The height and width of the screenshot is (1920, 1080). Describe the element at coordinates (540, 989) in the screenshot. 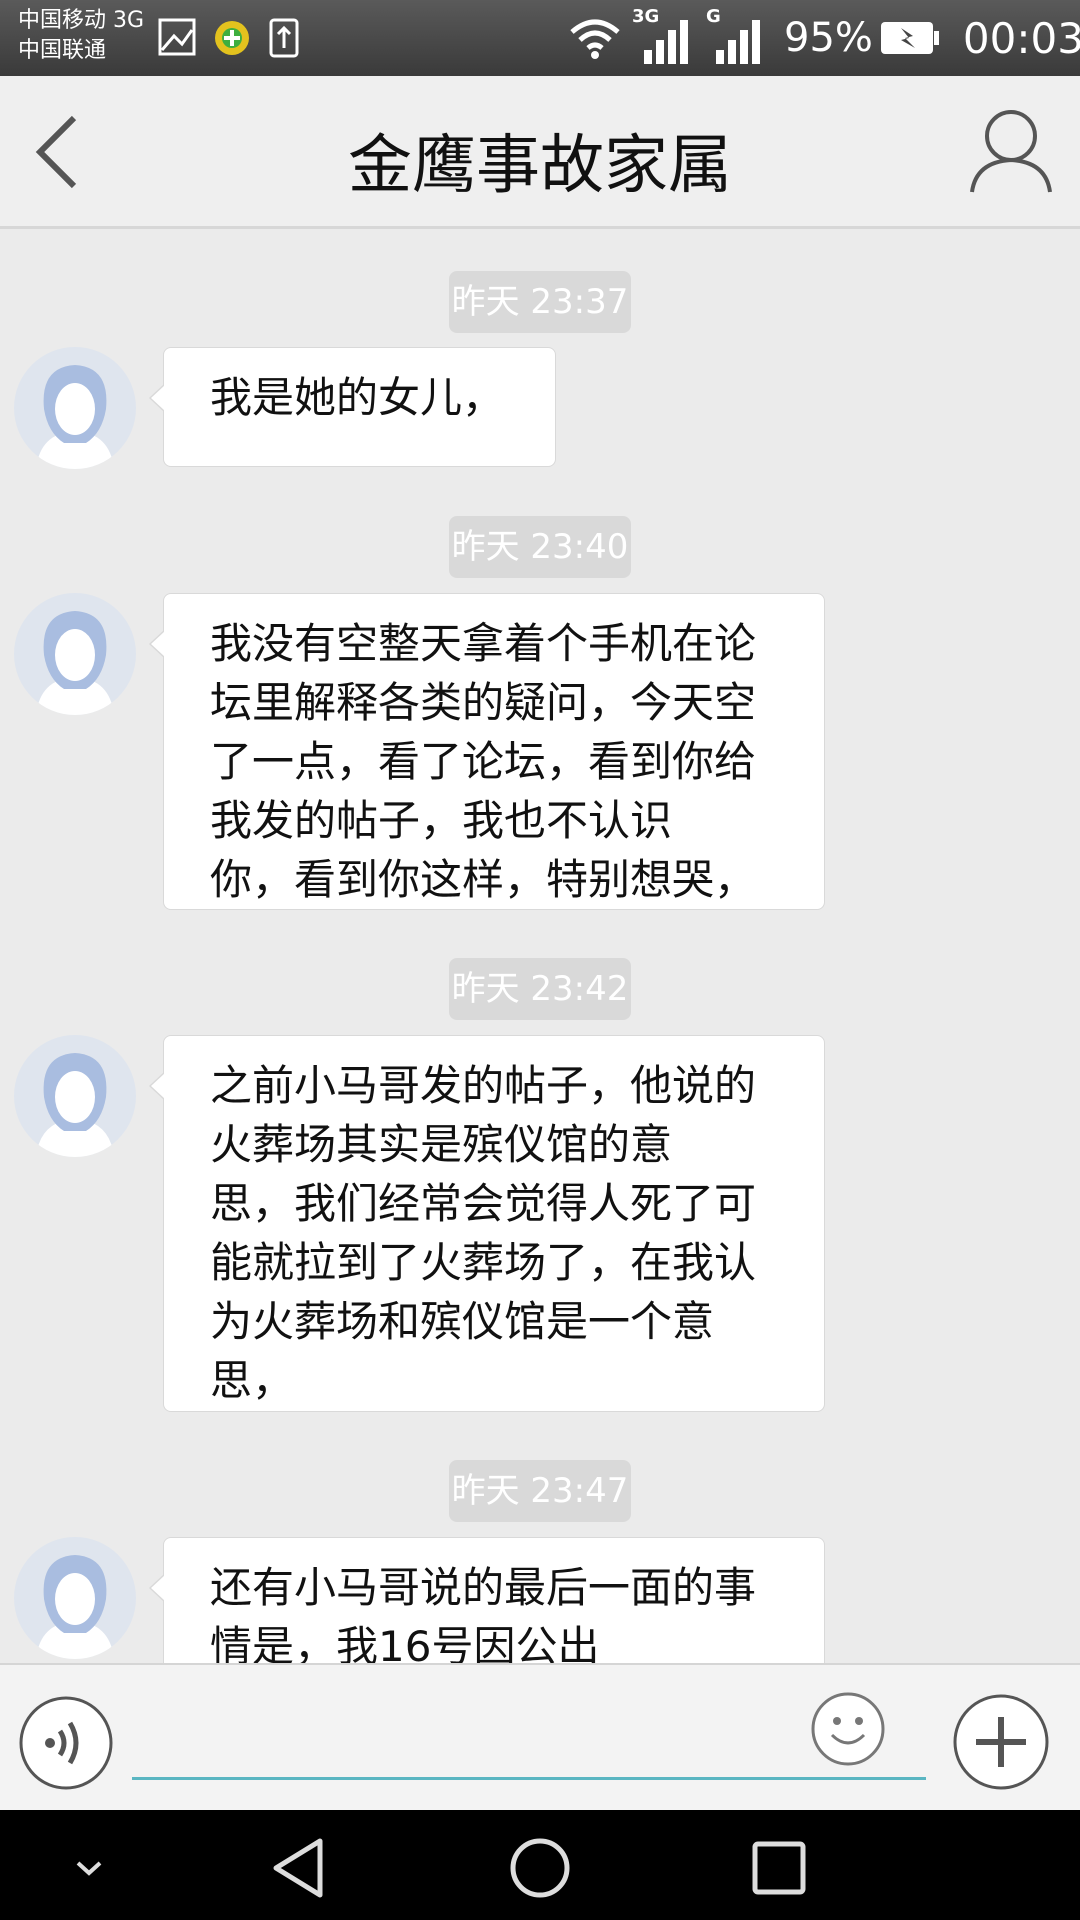

I see `timestamp: 昨天 23:42` at that location.